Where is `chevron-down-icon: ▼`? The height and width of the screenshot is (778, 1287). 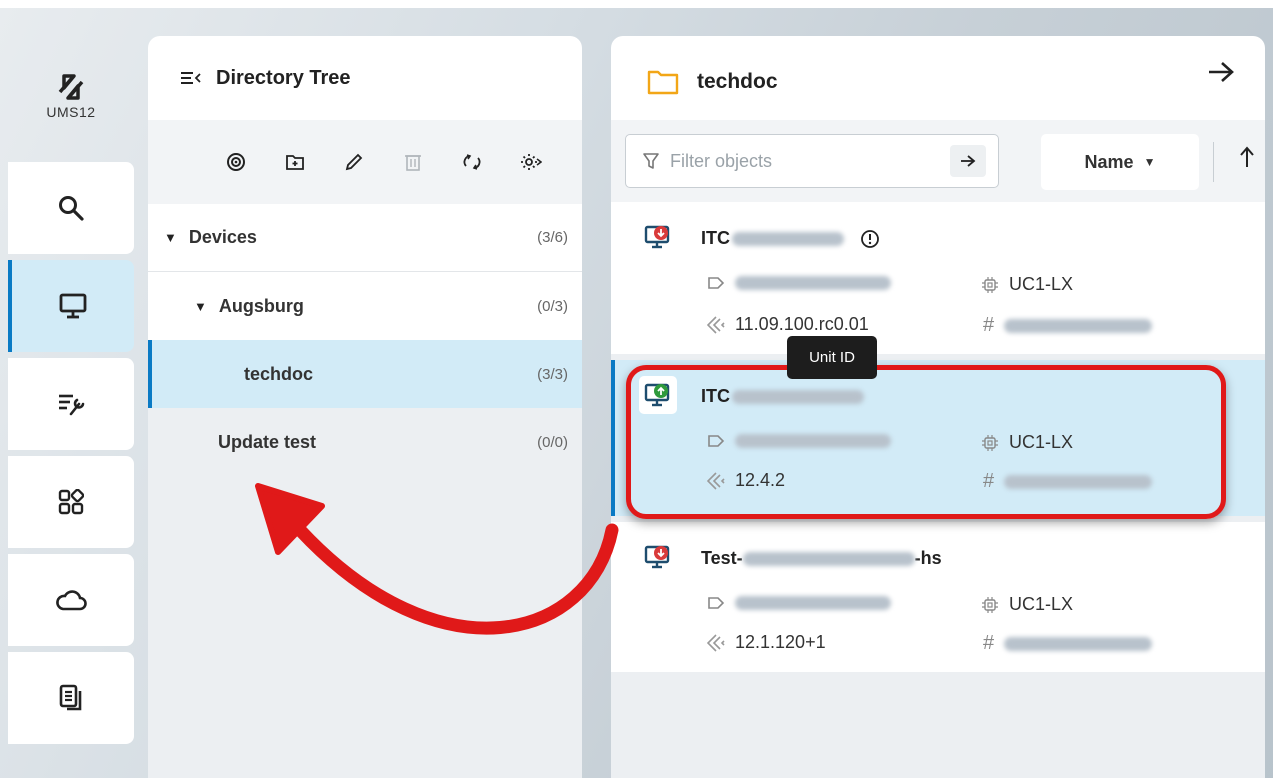 chevron-down-icon: ▼ is located at coordinates (1149, 162).